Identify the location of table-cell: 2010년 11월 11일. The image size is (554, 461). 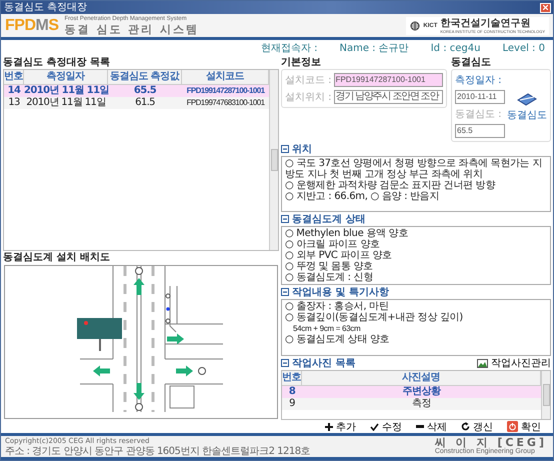
(66, 91).